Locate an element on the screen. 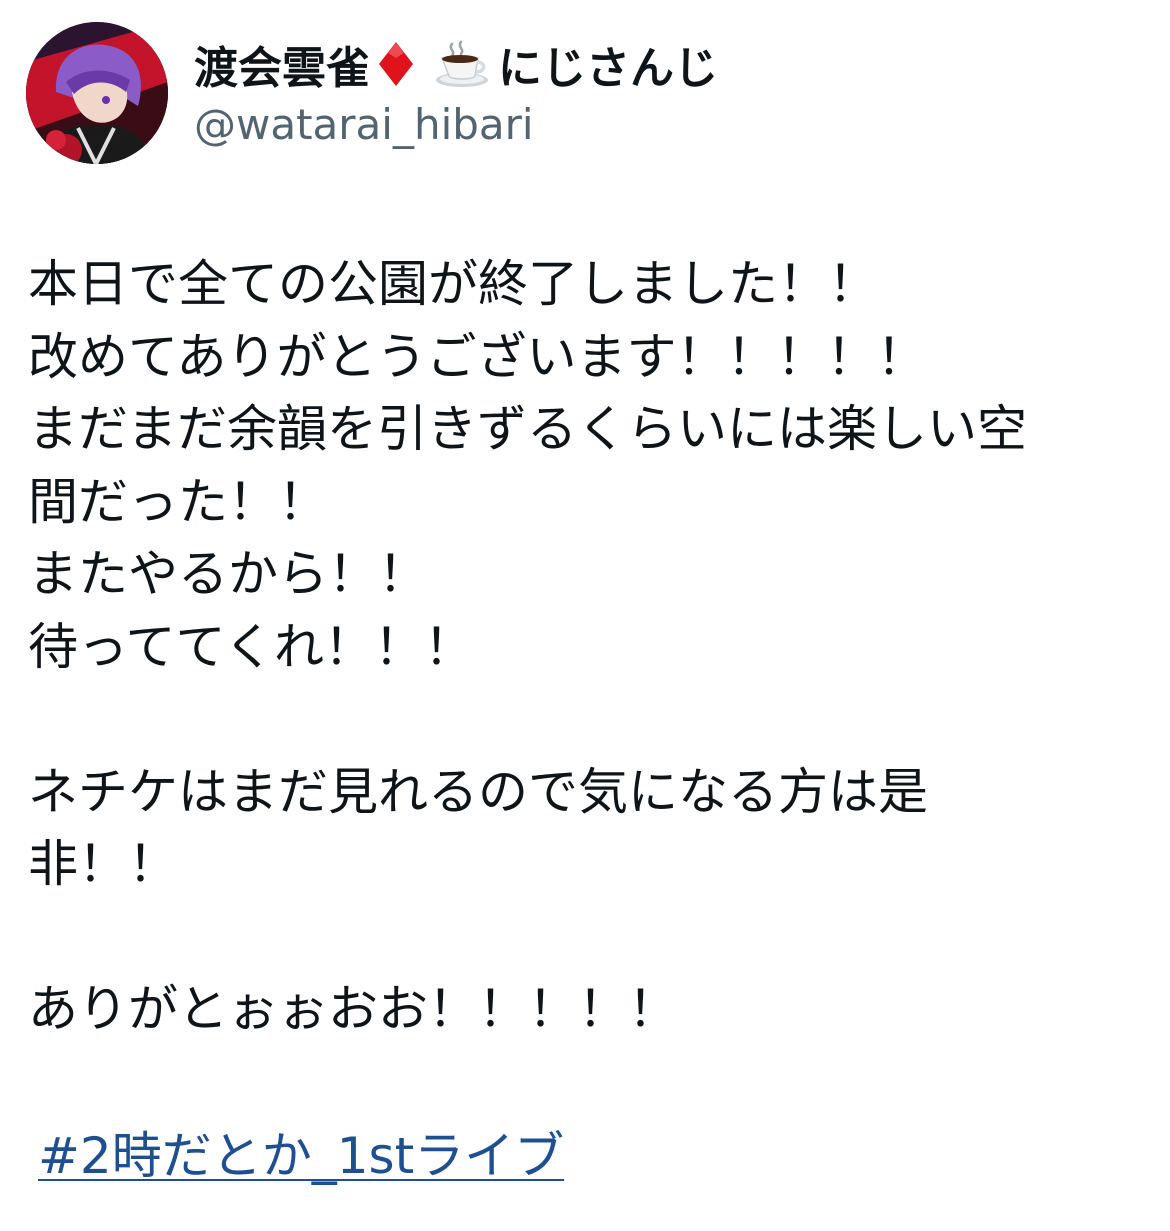 The height and width of the screenshot is (1231, 1170). tweet-line: 本日で全ての公園が終了しました！！ is located at coordinates (453, 284).